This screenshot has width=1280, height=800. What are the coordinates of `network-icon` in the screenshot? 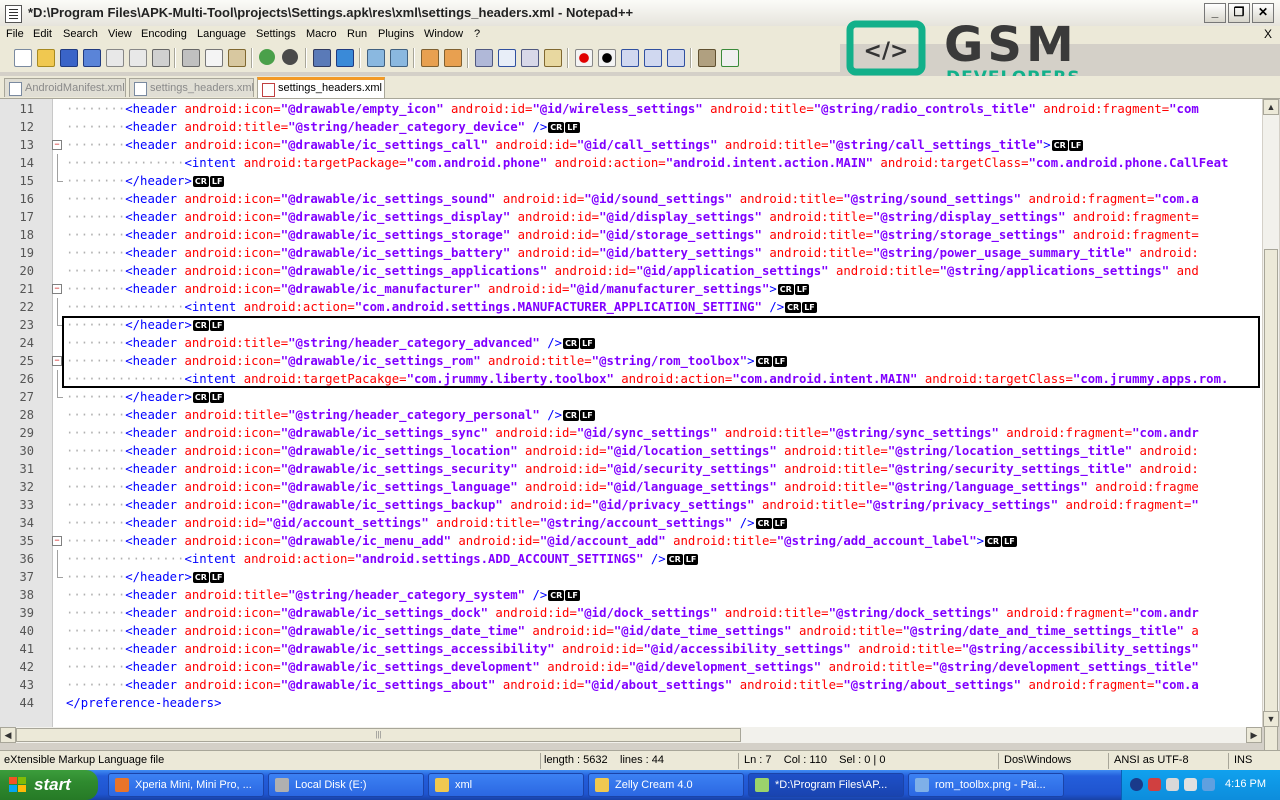 It's located at (1172, 784).